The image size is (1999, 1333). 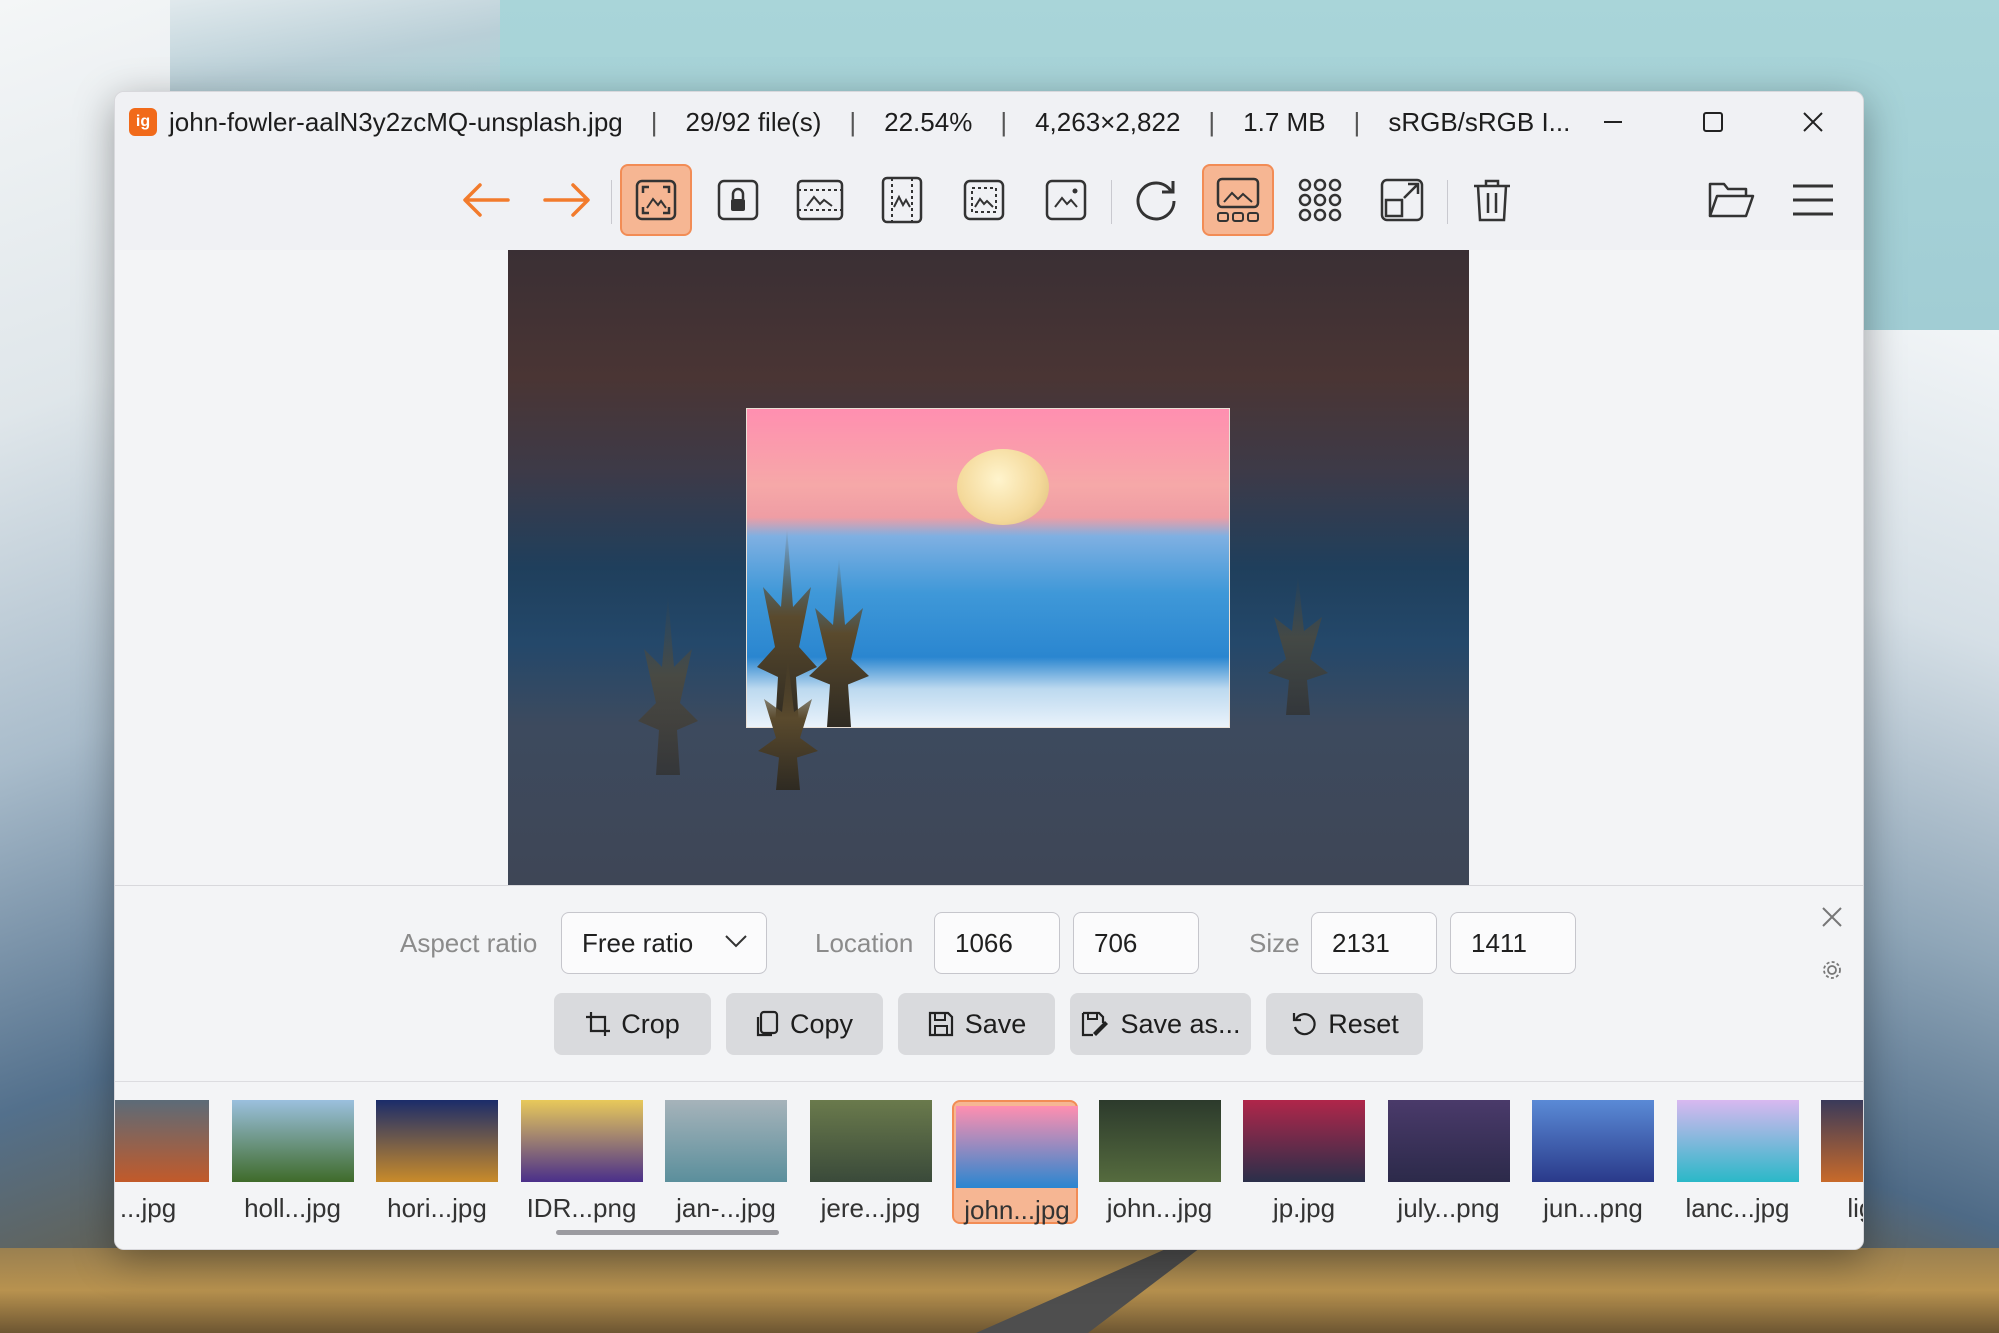 I want to click on main-menu-button, so click(x=1813, y=200).